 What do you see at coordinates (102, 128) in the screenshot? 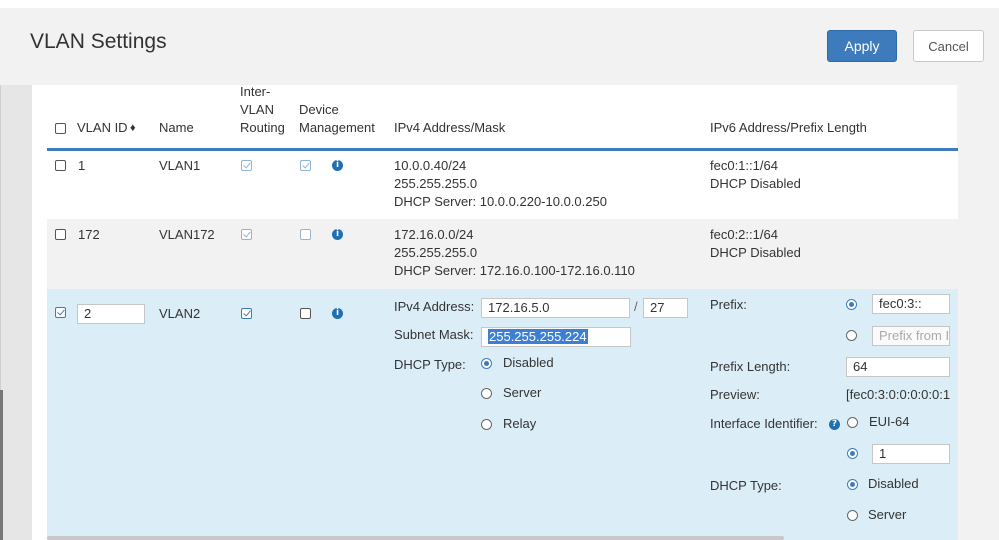
I see `header-vlan-id: VLAN ID` at bounding box center [102, 128].